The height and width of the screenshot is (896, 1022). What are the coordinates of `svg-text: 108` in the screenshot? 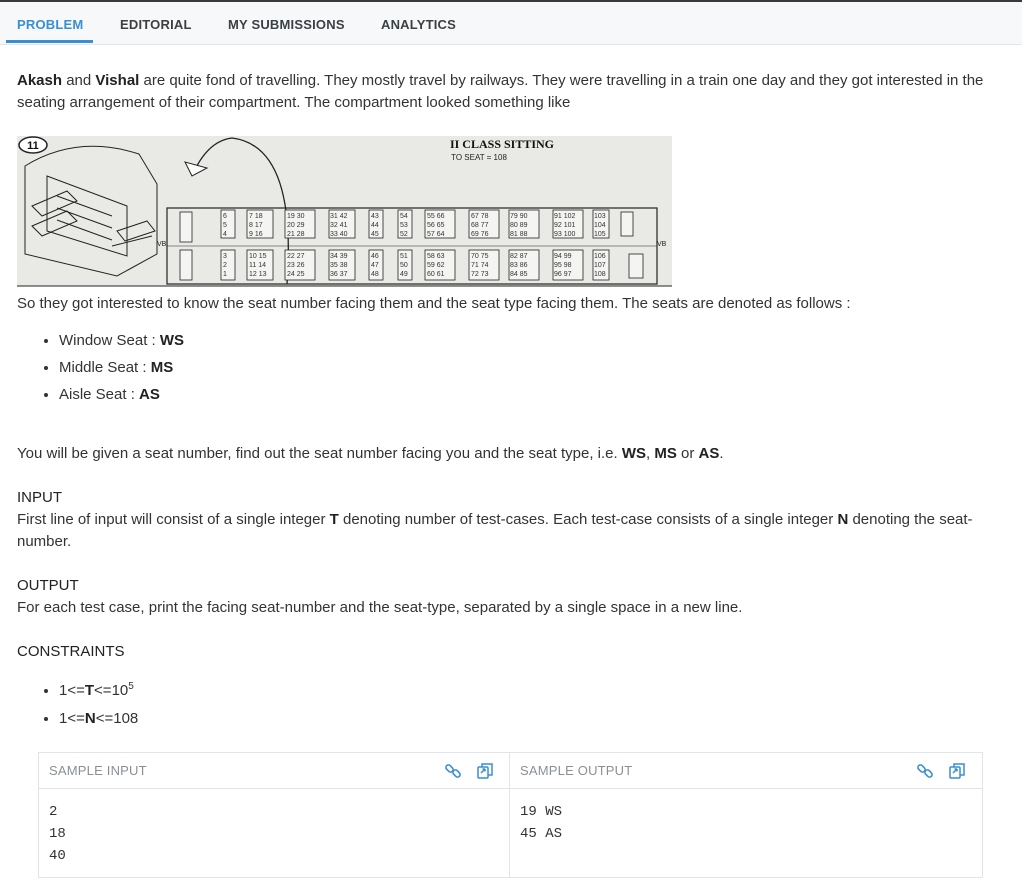 It's located at (600, 274).